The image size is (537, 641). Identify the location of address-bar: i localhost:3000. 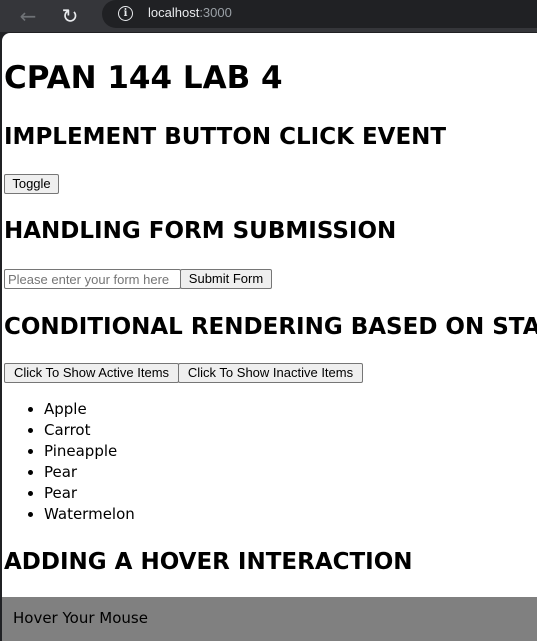
(319, 14).